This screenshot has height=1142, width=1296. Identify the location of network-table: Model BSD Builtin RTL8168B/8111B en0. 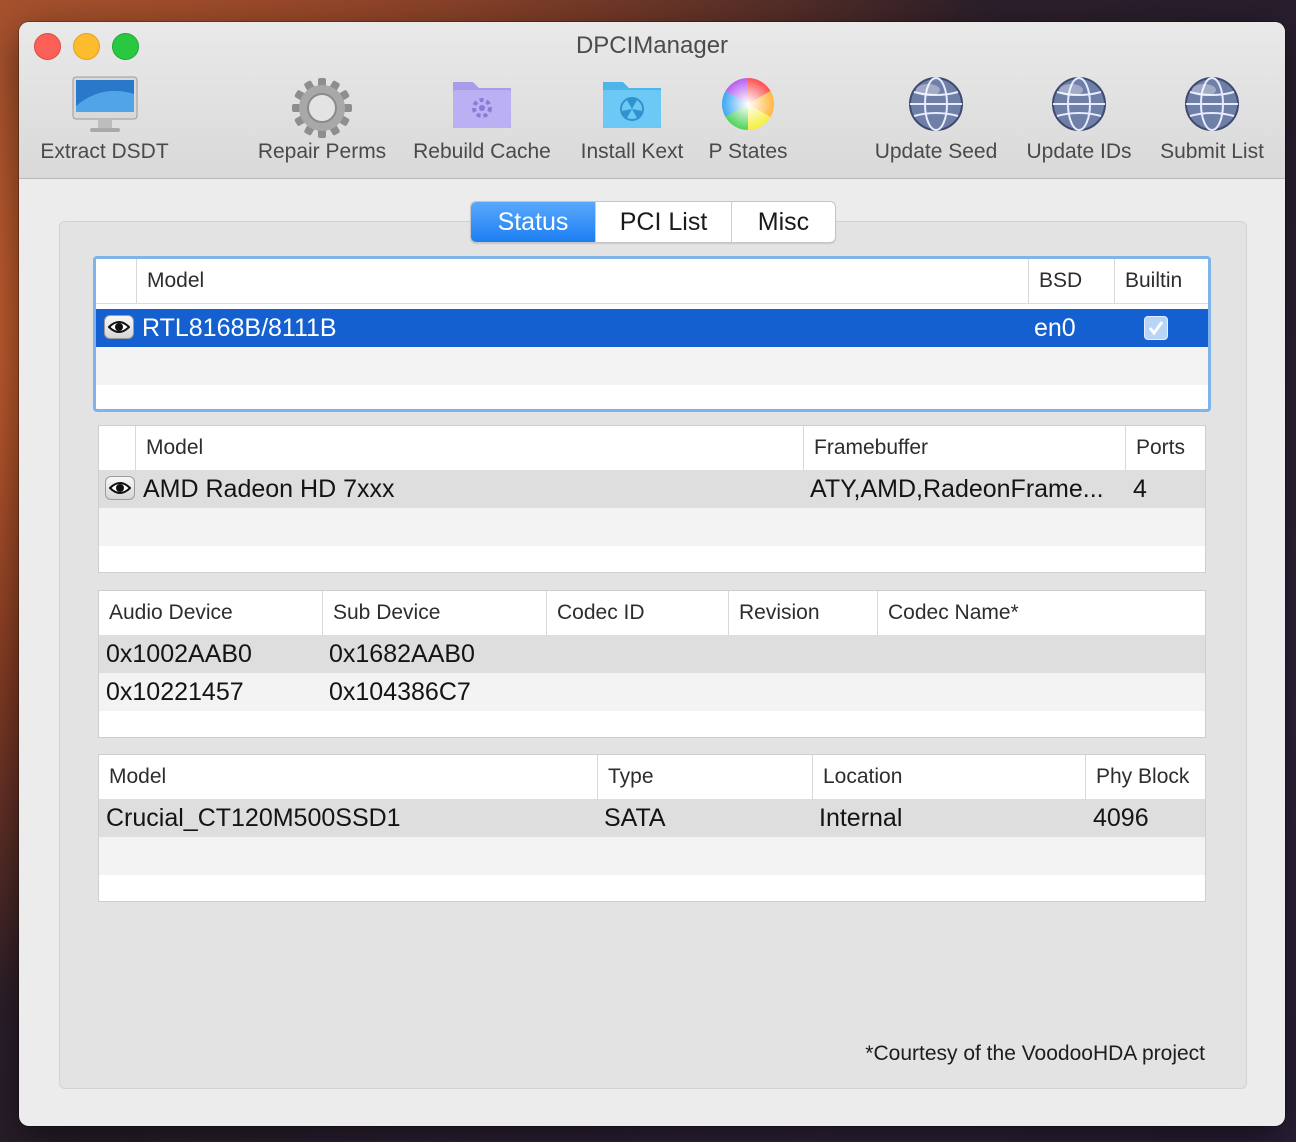
(652, 334).